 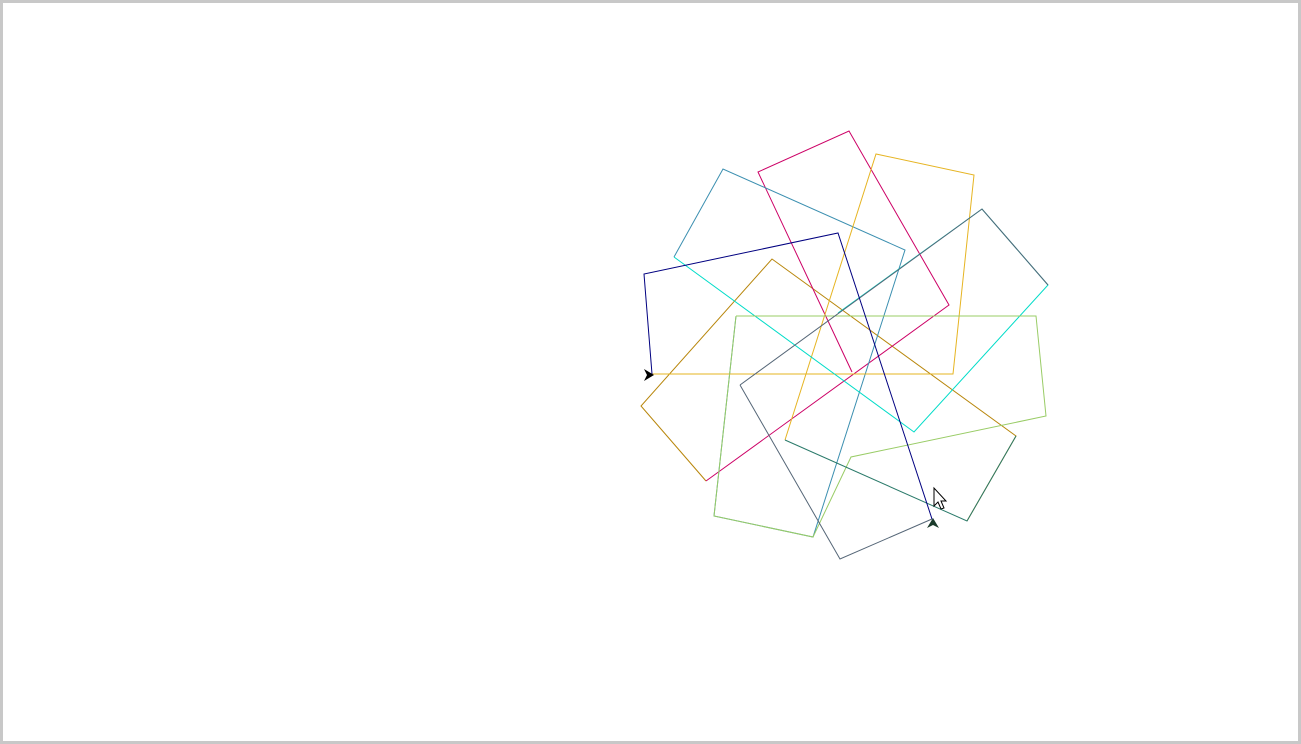 What do you see at coordinates (933, 523) in the screenshot?
I see `turtle-arrow-icon-active` at bounding box center [933, 523].